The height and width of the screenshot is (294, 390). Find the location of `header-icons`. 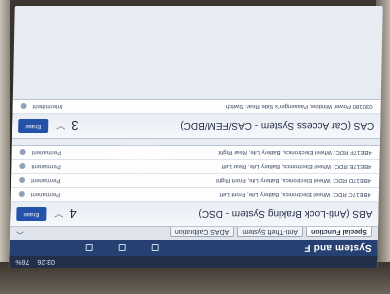

header-icons is located at coordinates (87, 248).